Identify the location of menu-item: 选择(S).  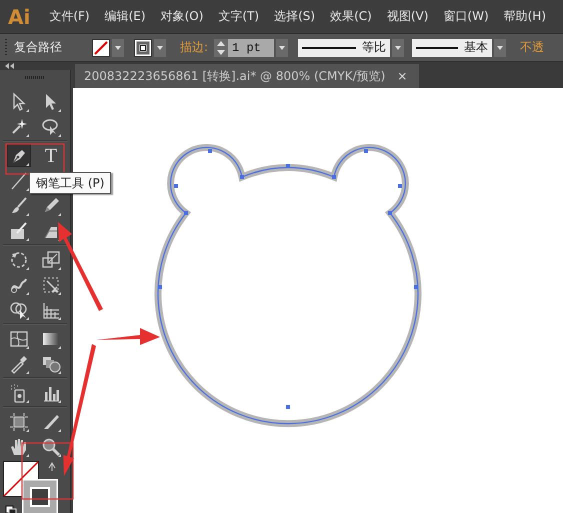
(295, 16).